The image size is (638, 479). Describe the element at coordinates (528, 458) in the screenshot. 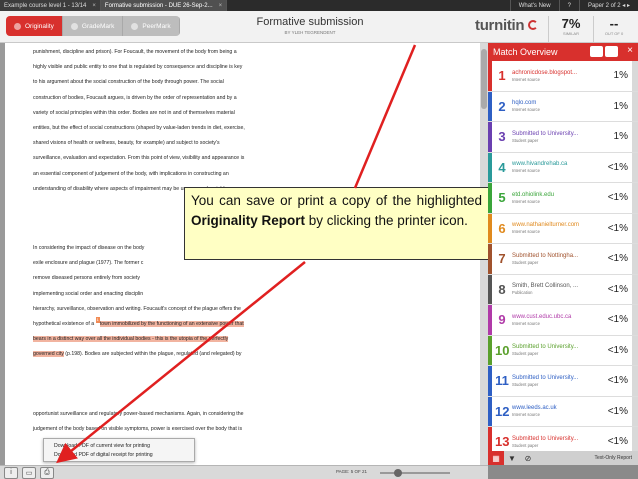

I see `exclude-icon: ⊘` at that location.